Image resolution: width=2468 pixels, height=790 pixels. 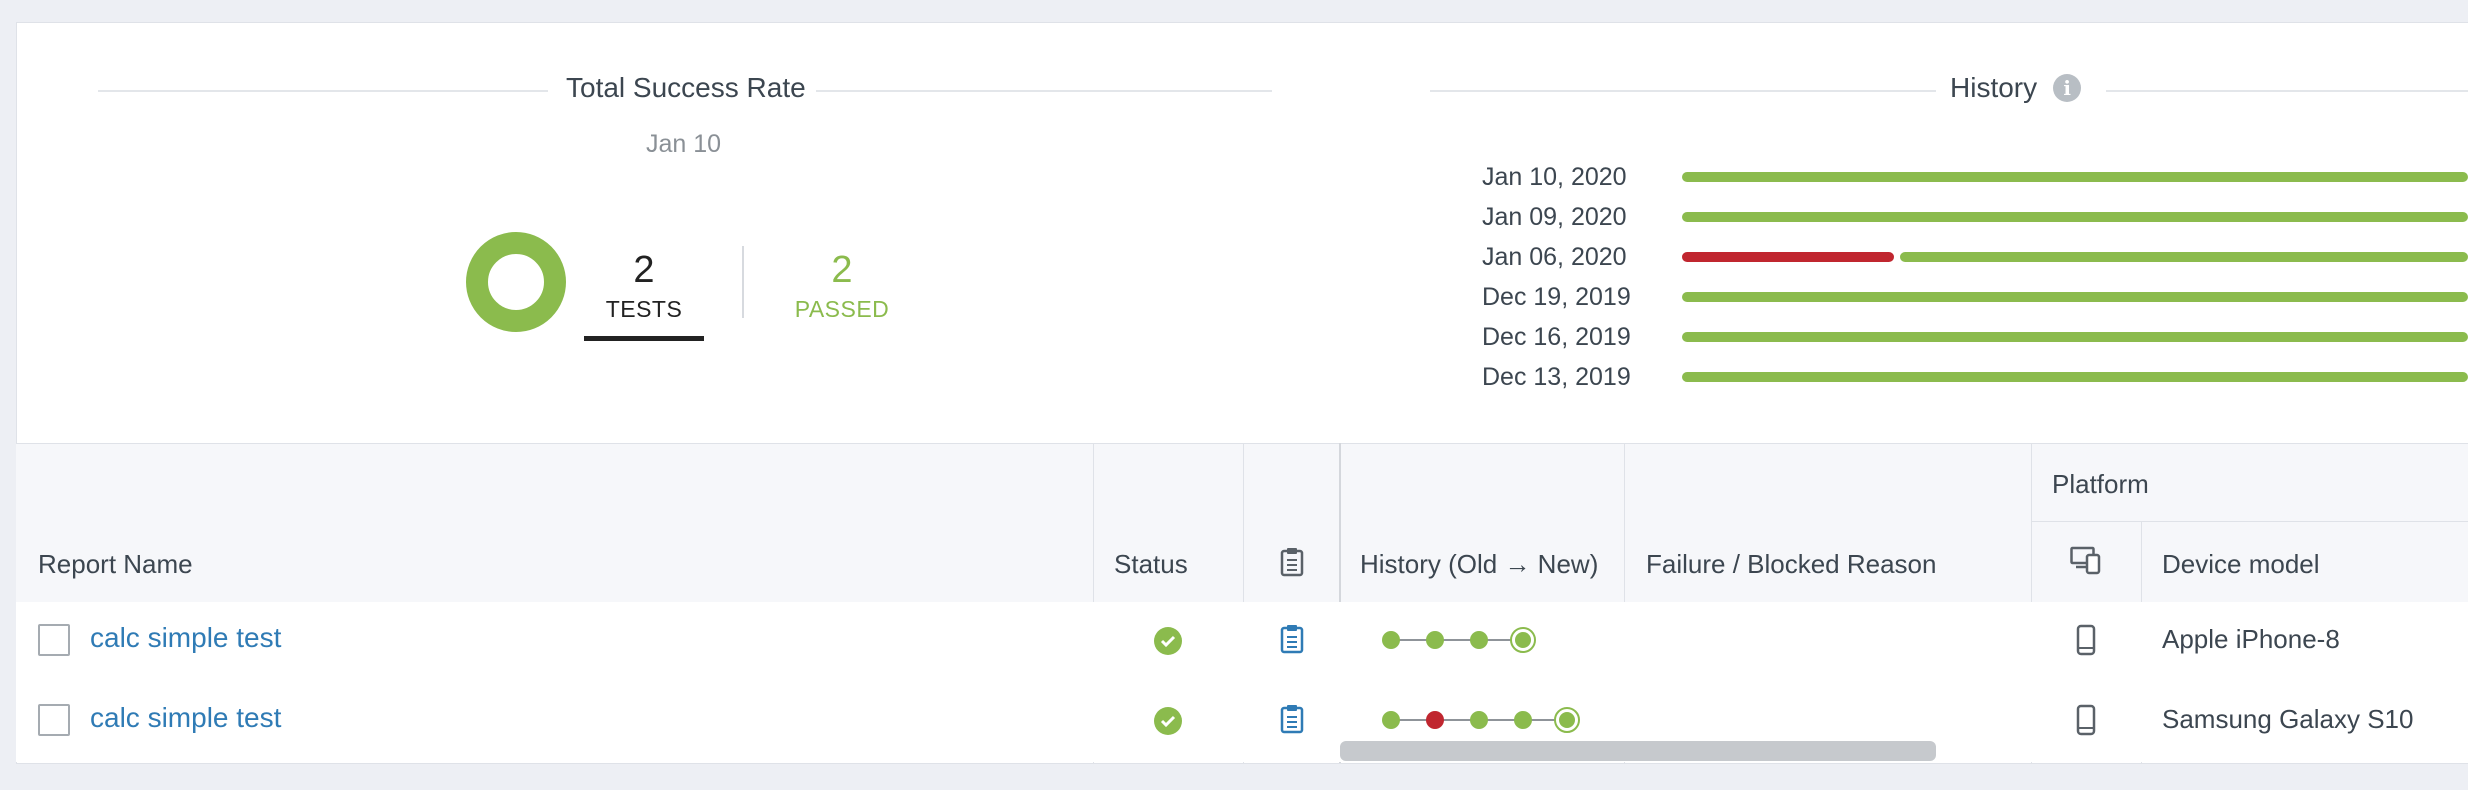 I want to click on history-title: History i, so click(x=2016, y=88).